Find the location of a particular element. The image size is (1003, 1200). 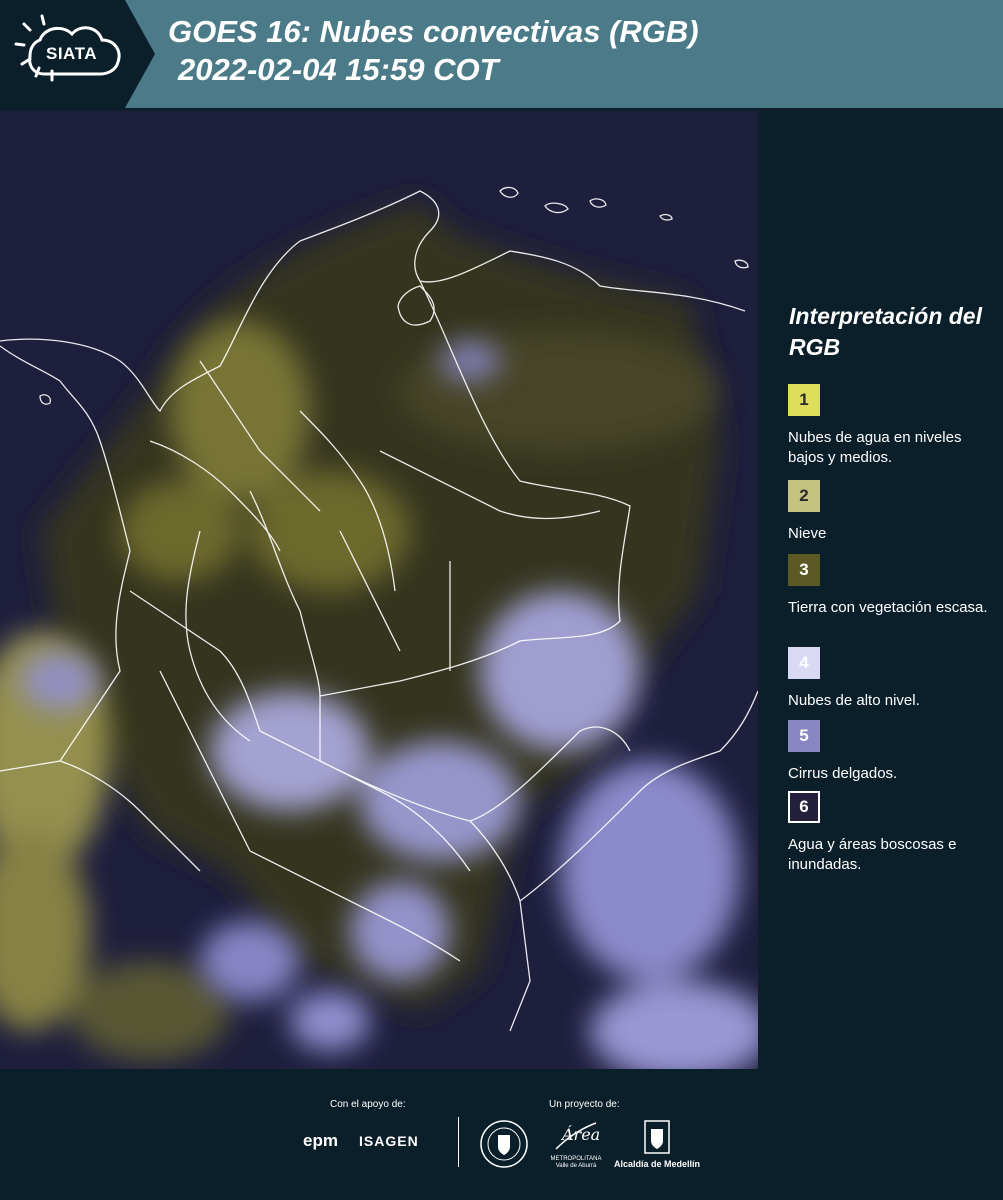

support-label: Con el apoyo de: is located at coordinates (368, 1104).